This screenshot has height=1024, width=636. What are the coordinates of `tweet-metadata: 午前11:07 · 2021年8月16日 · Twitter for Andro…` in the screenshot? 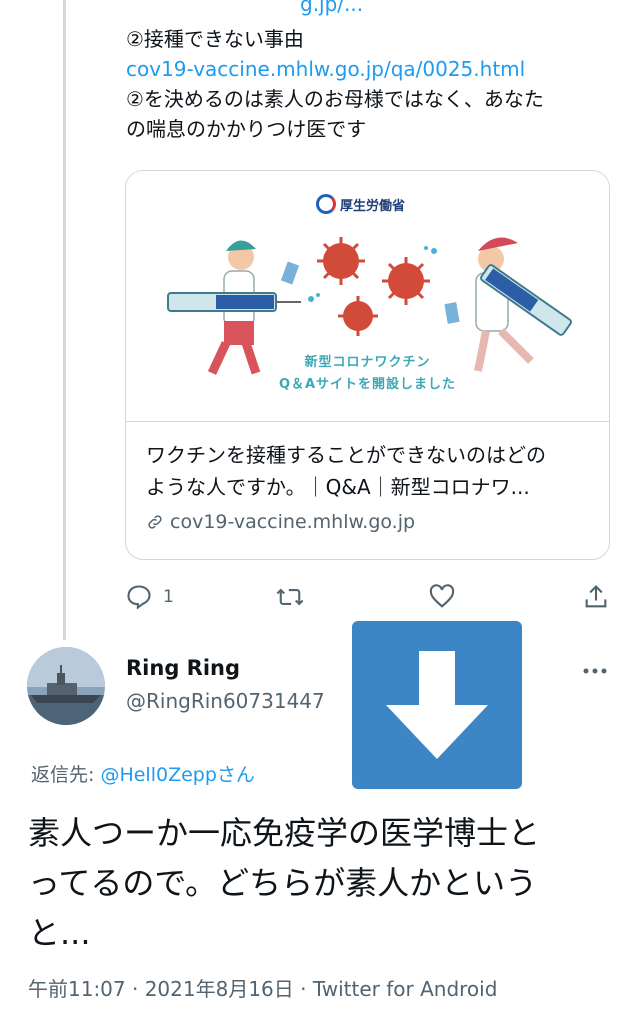 It's located at (263, 989).